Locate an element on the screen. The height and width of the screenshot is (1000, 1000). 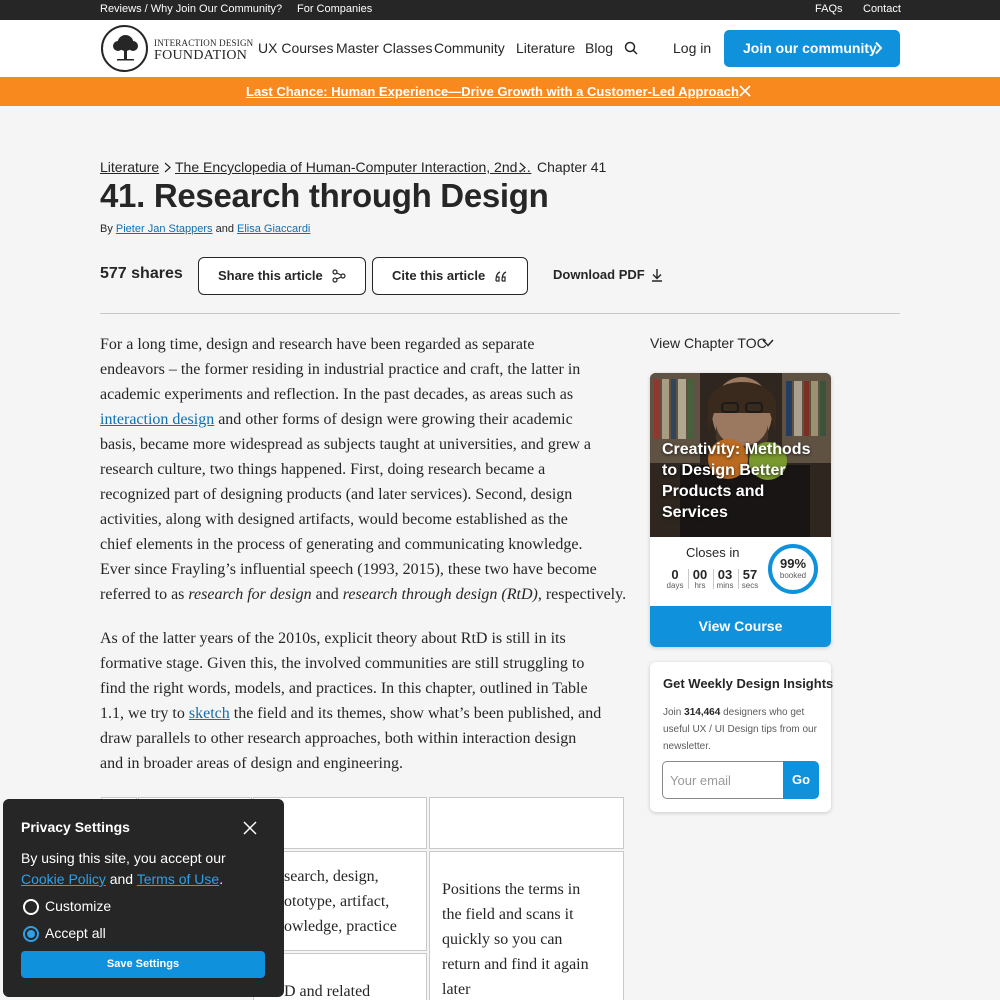
download-pdf-link: Download PDF is located at coordinates (599, 274).